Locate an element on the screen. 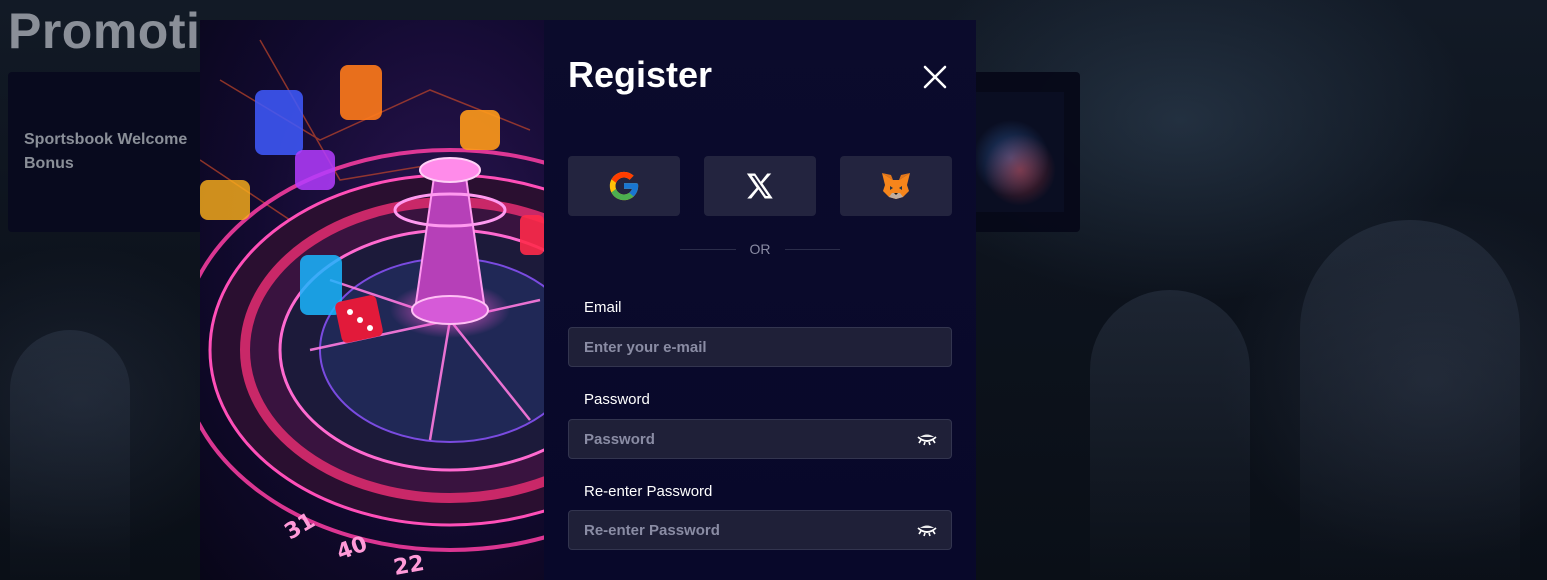  close-icon is located at coordinates (935, 77).